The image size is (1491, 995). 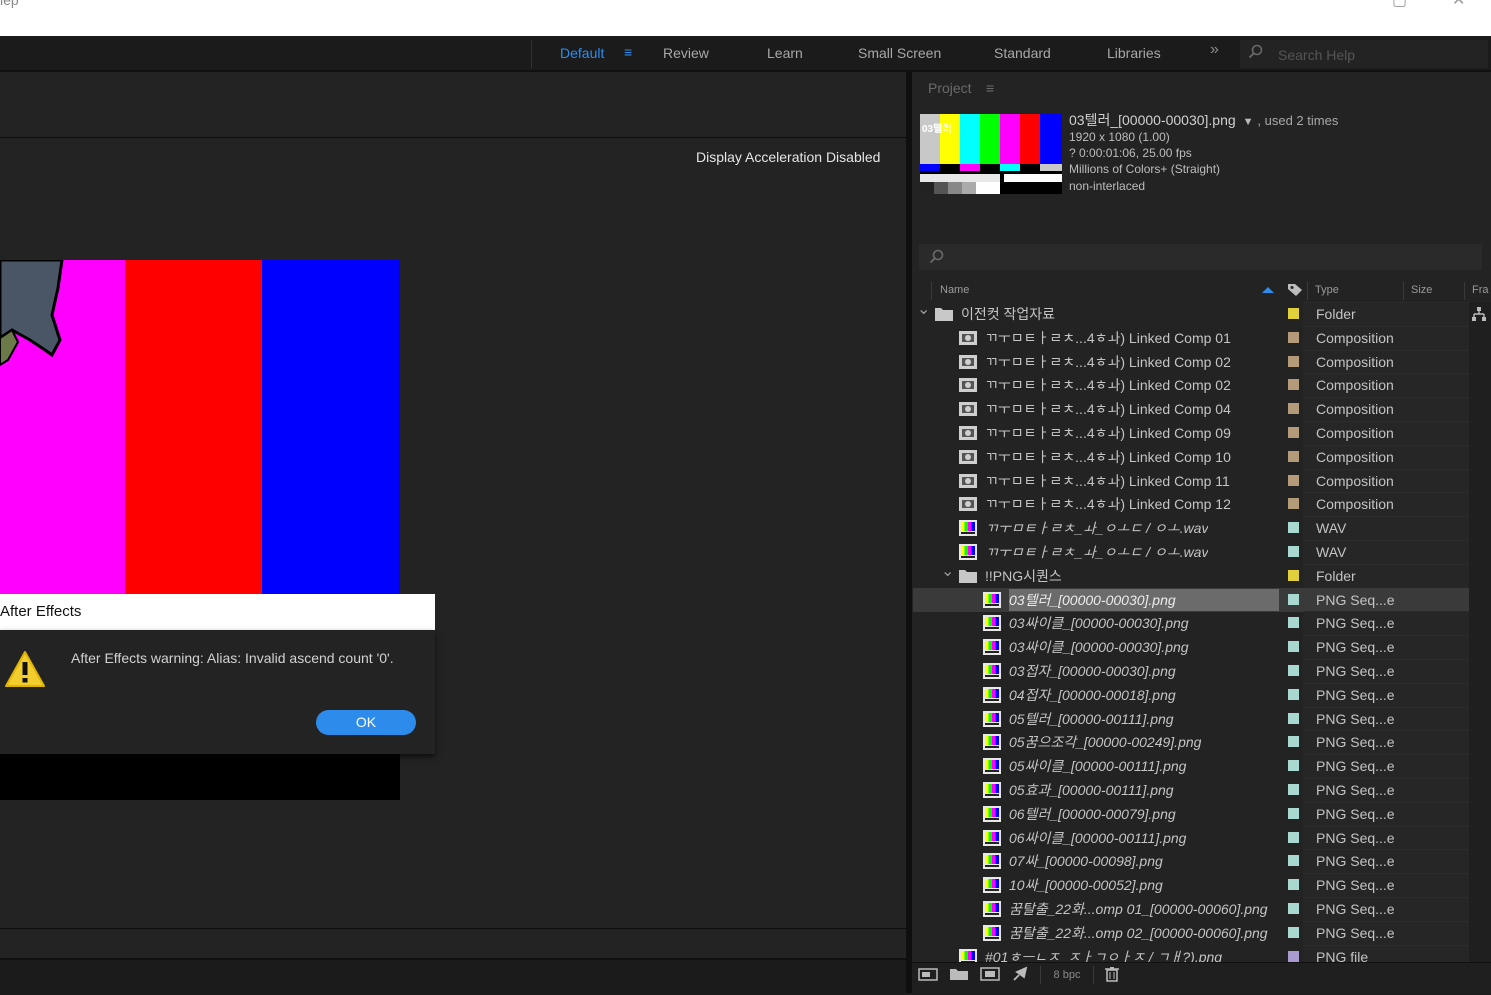 I want to click on ok-button: OK, so click(x=366, y=722).